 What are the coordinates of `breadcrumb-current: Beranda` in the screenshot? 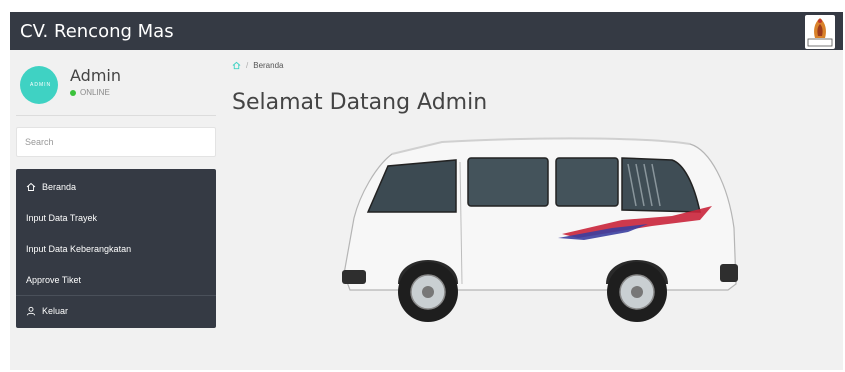 It's located at (268, 65).